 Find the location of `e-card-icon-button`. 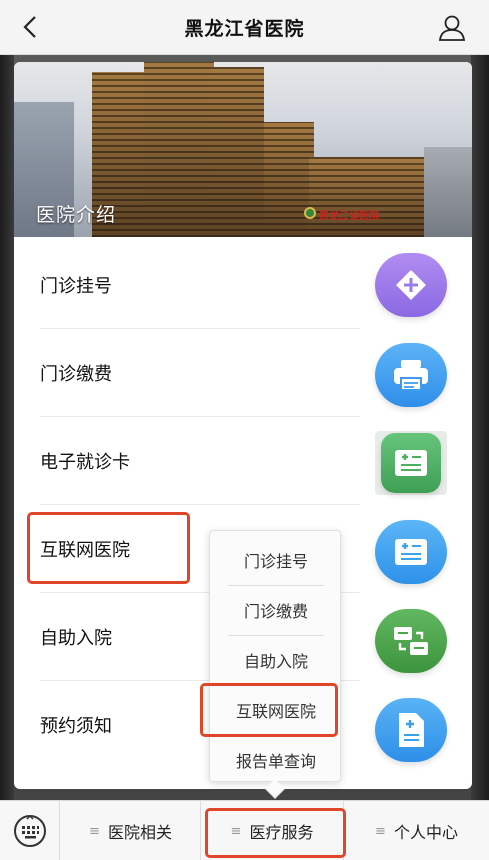

e-card-icon-button is located at coordinates (411, 463).